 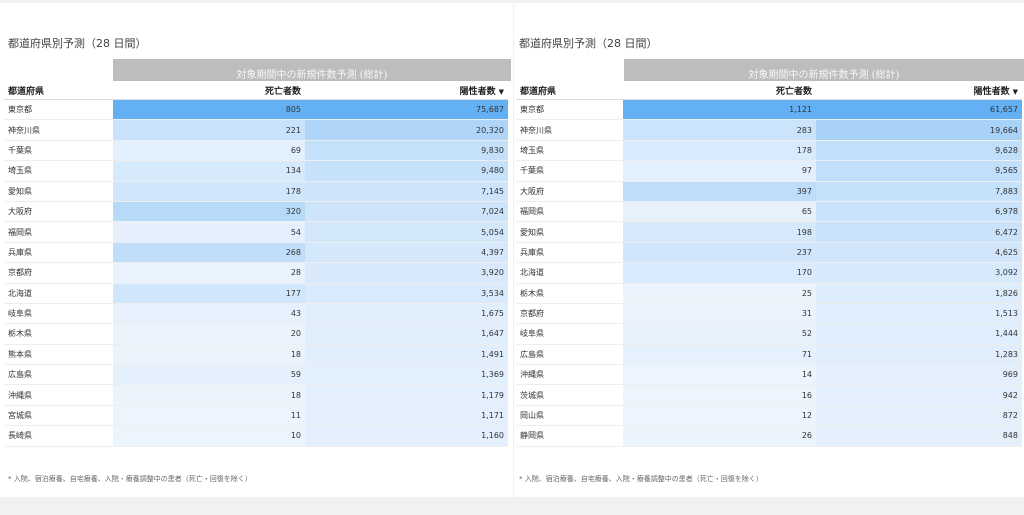 I want to click on prefecture-cell: 愛知県, so click(x=58, y=191).